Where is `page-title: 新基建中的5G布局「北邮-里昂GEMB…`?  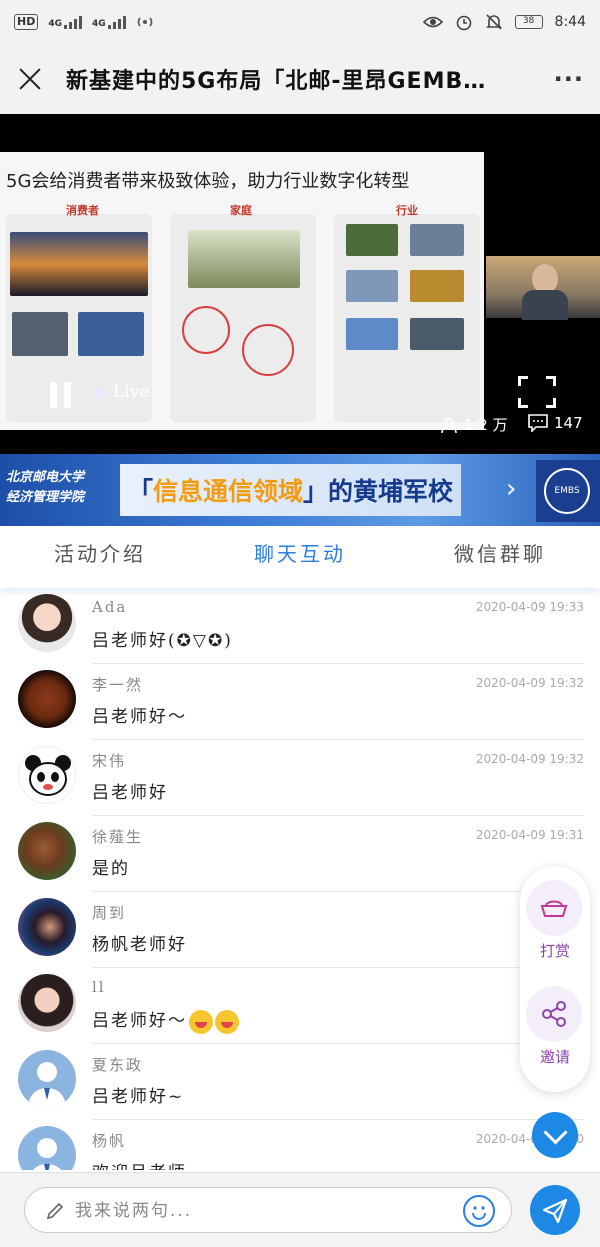
page-title: 新基建中的5G布局「北邮-里昂GEMB… is located at coordinates (276, 81).